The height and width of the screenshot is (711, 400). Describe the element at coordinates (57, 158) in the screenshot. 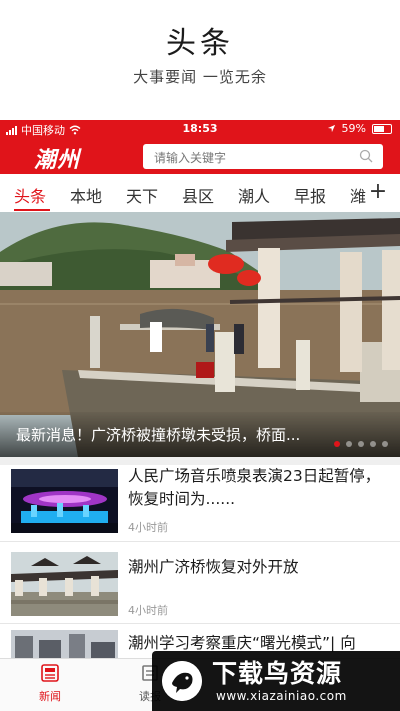

I see `app-logo: 潮州` at that location.